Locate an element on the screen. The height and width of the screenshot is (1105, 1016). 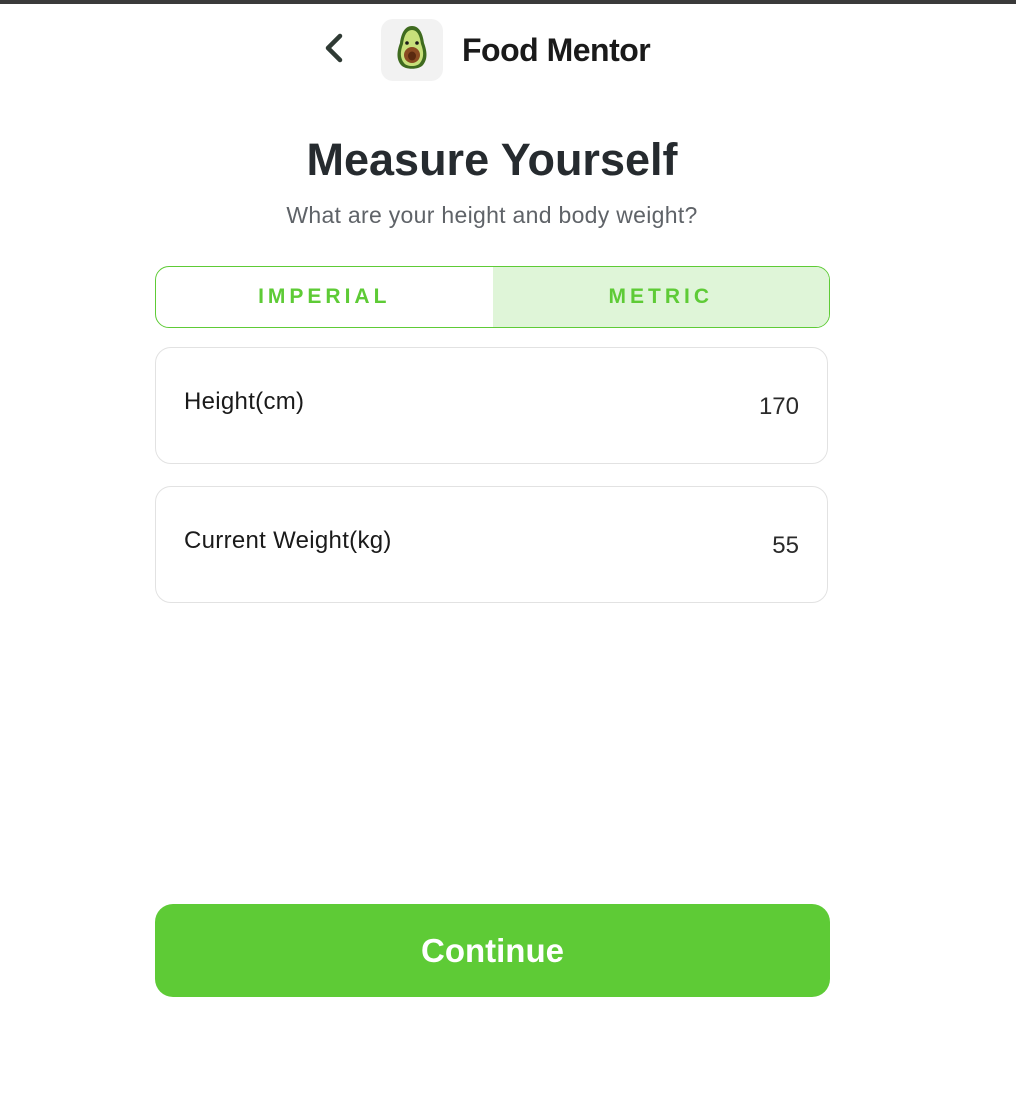
page-subtitle: What are your height and body weight? is located at coordinates (492, 215).